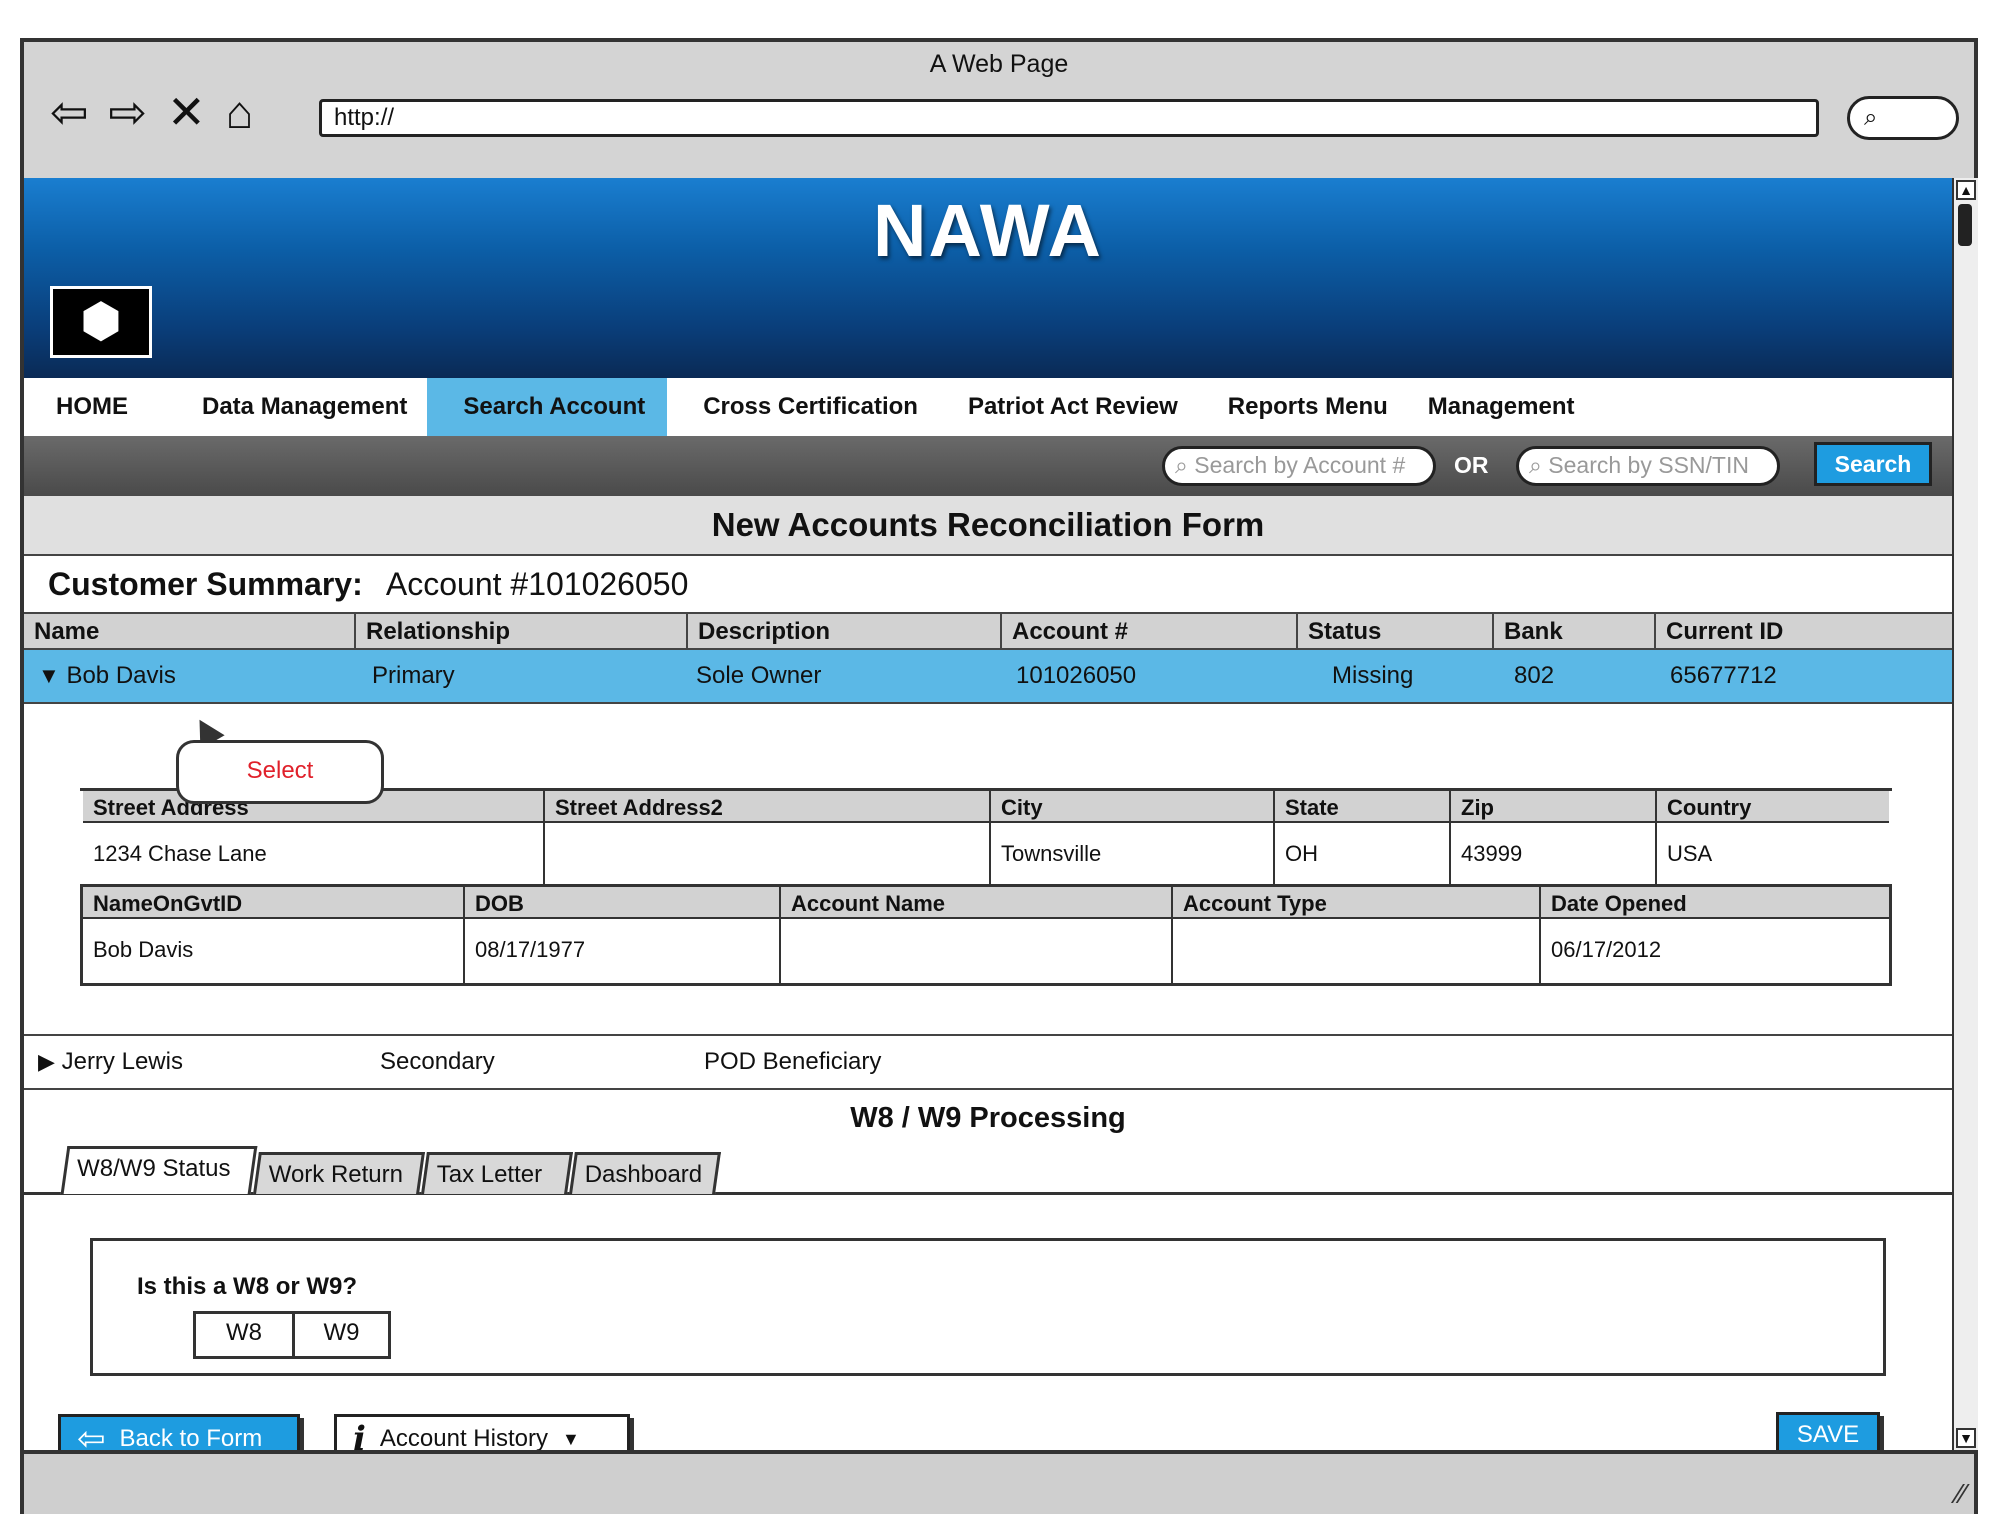  I want to click on tab-work-return: Work Return, so click(339, 1173).